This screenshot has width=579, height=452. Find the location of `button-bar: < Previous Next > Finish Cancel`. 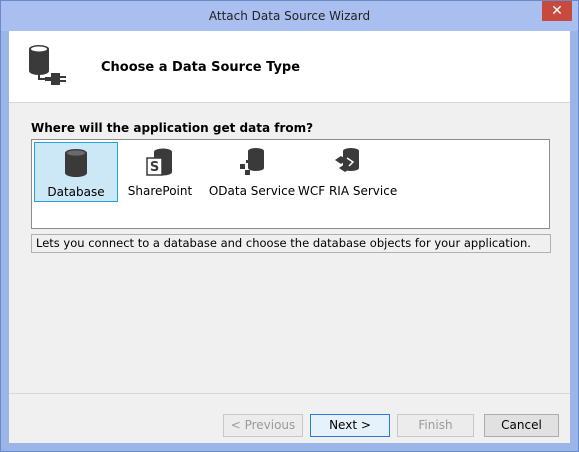

button-bar: < Previous Next > Finish Cancel is located at coordinates (289, 418).